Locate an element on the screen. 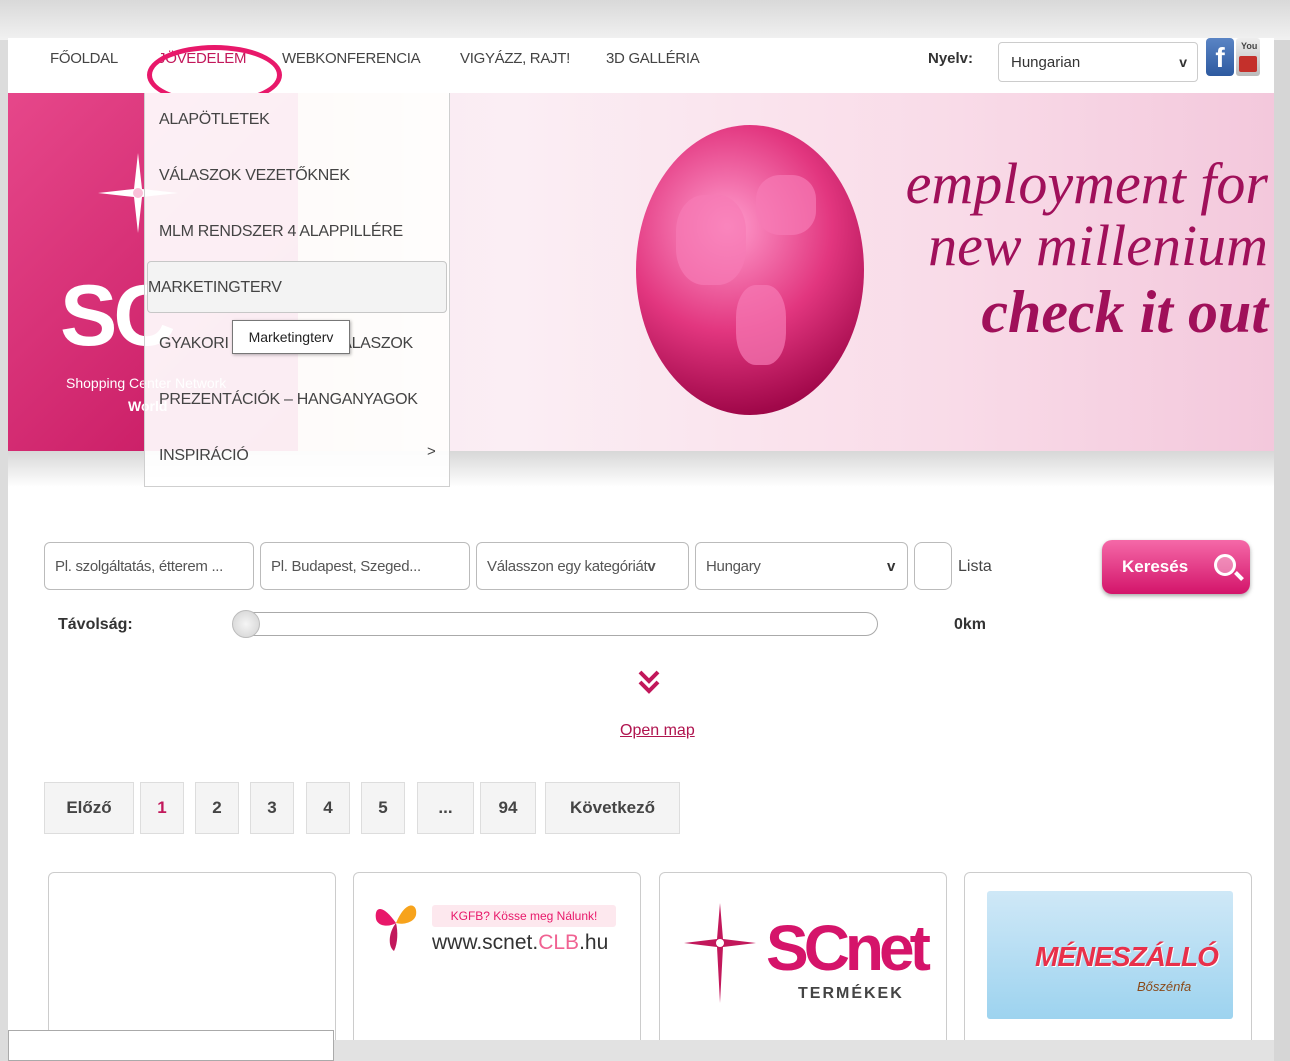  scnet-subtitle: TERMÉKEK is located at coordinates (851, 993).